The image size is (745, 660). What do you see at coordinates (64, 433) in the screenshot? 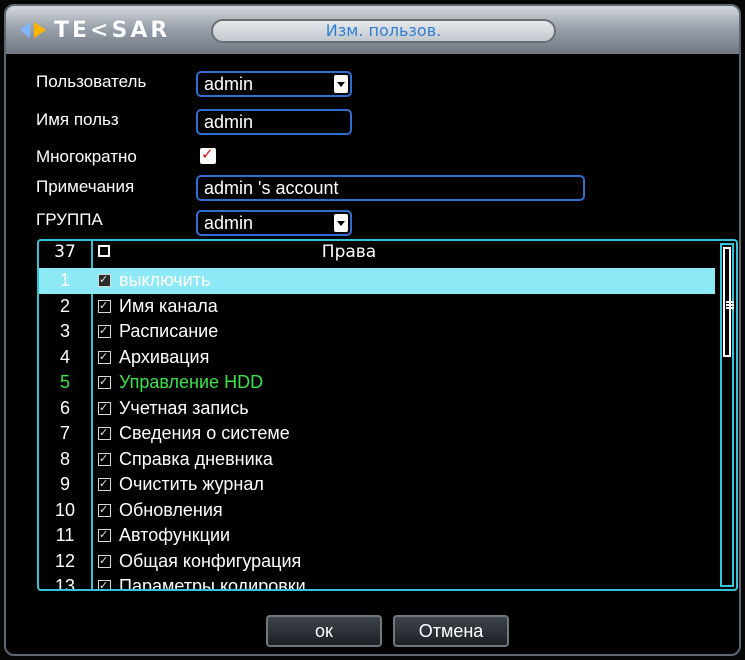
I see `permission-number: 7` at bounding box center [64, 433].